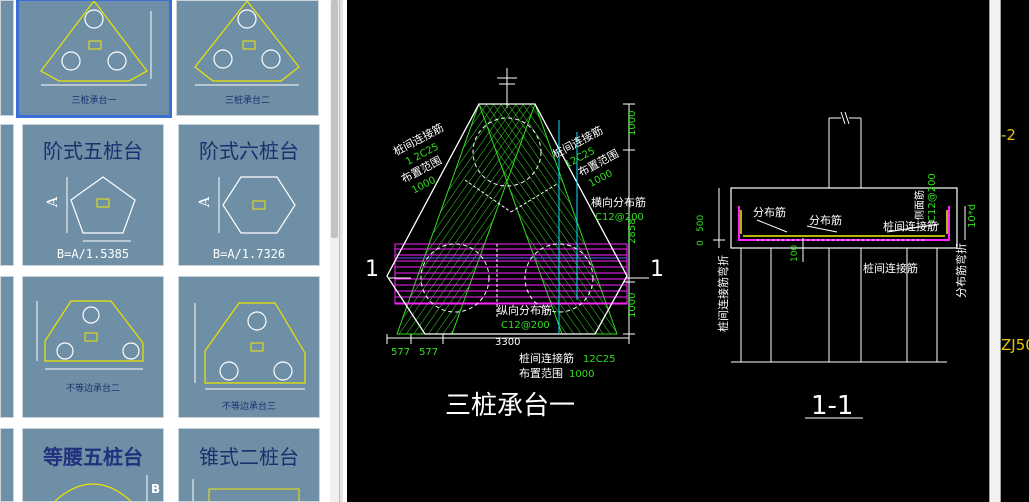  I want to click on sec-label-side: 侧面筋, so click(919, 205).